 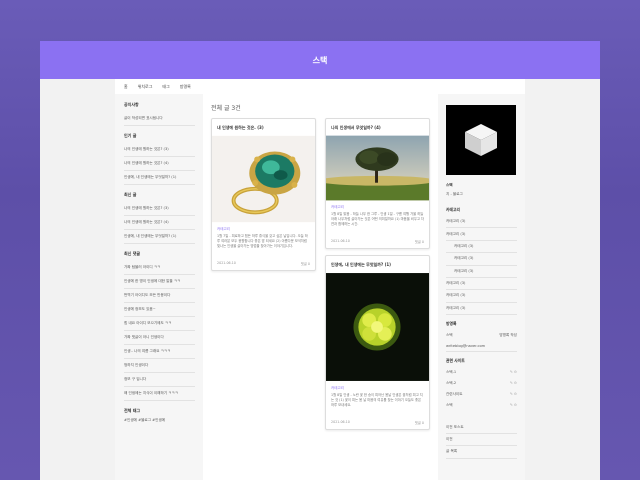 What do you see at coordinates (130, 135) in the screenshot?
I see `popular-heading: 인기 글` at bounding box center [130, 135].